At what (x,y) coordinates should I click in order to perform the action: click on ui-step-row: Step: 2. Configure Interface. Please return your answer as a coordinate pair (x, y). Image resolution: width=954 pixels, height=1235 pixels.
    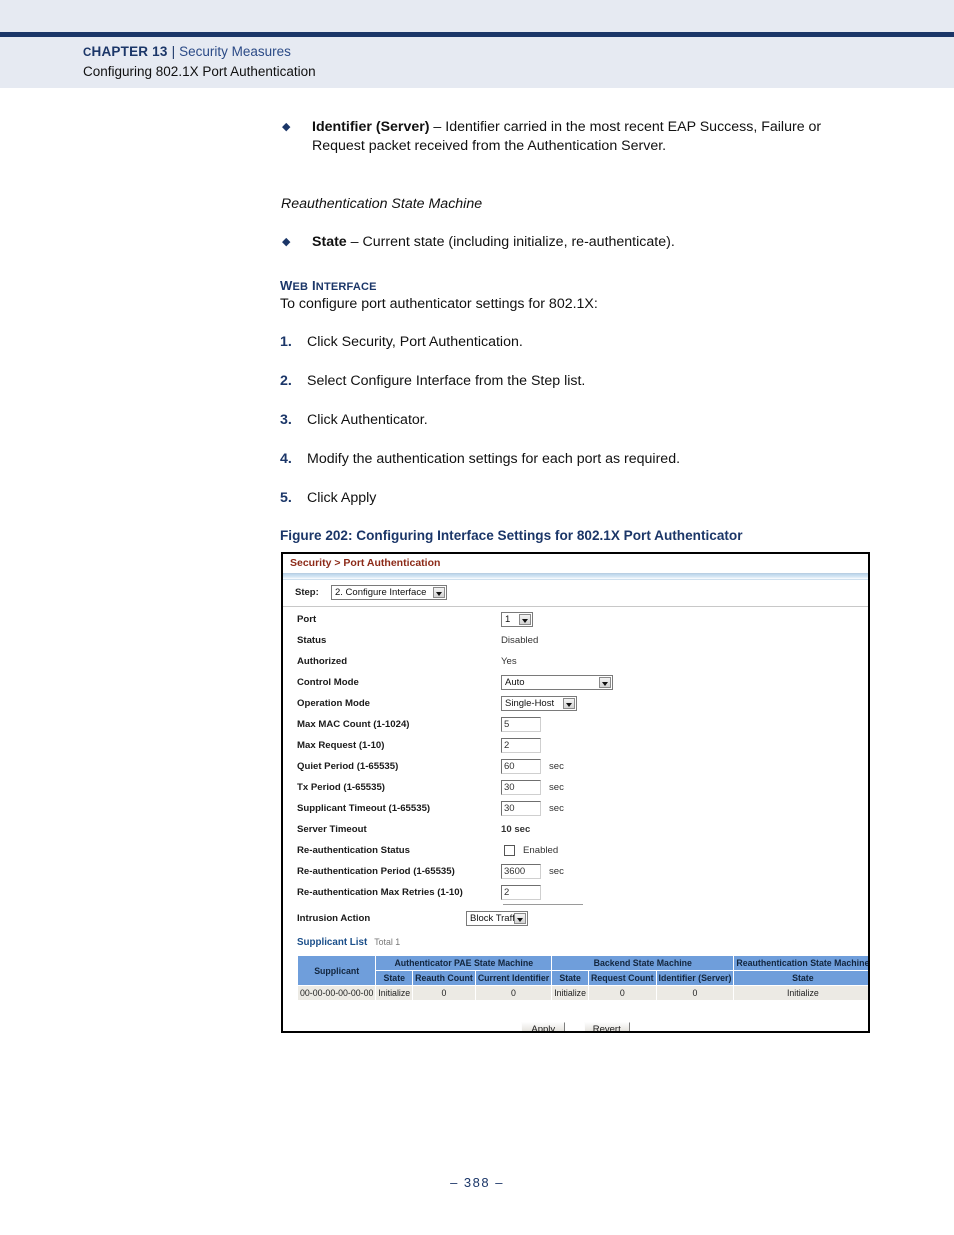
    Looking at the image, I should click on (575, 593).